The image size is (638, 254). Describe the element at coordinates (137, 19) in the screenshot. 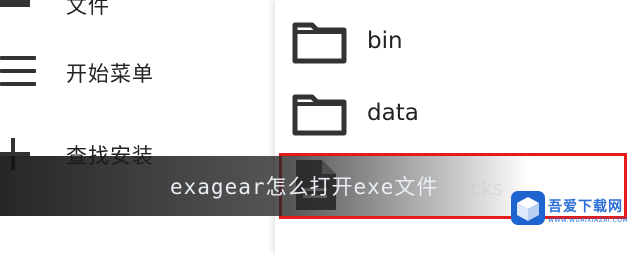

I see `drawer-item-files: 文件` at that location.